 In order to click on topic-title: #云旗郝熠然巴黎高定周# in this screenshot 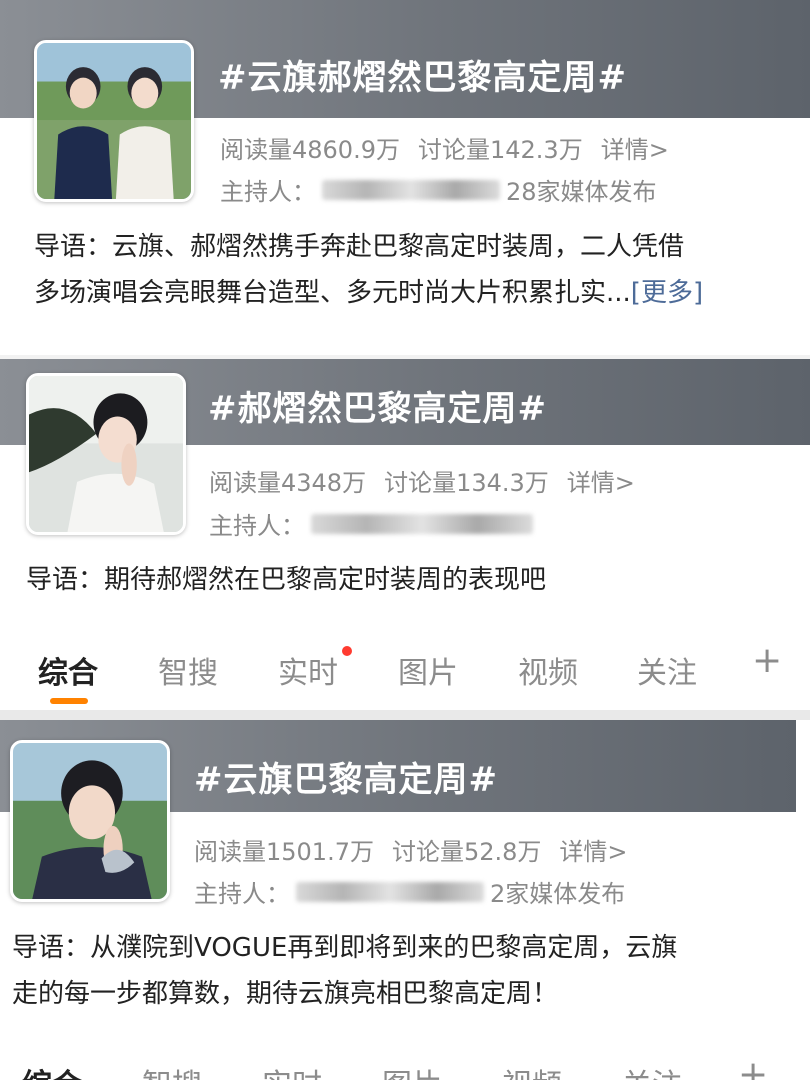, I will do `click(422, 74)`.